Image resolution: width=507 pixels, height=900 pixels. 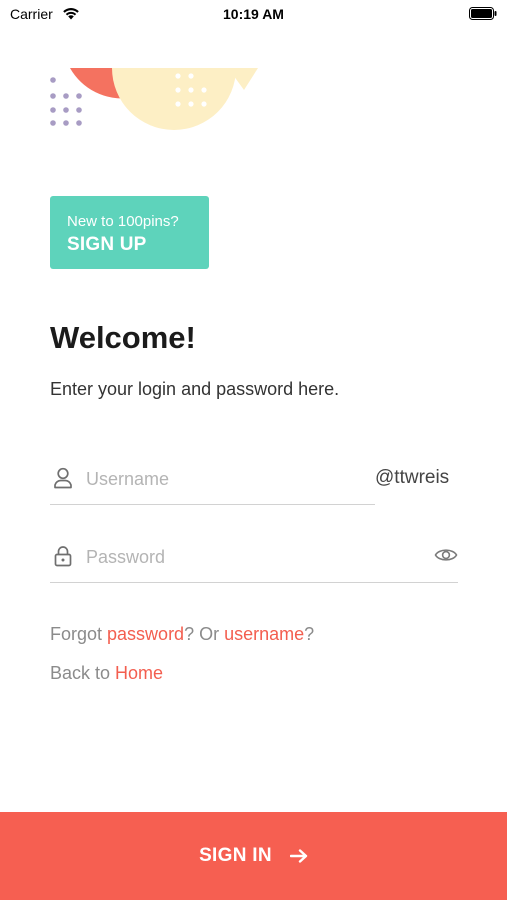 I want to click on forgot-prefix: Forgot, so click(x=79, y=634).